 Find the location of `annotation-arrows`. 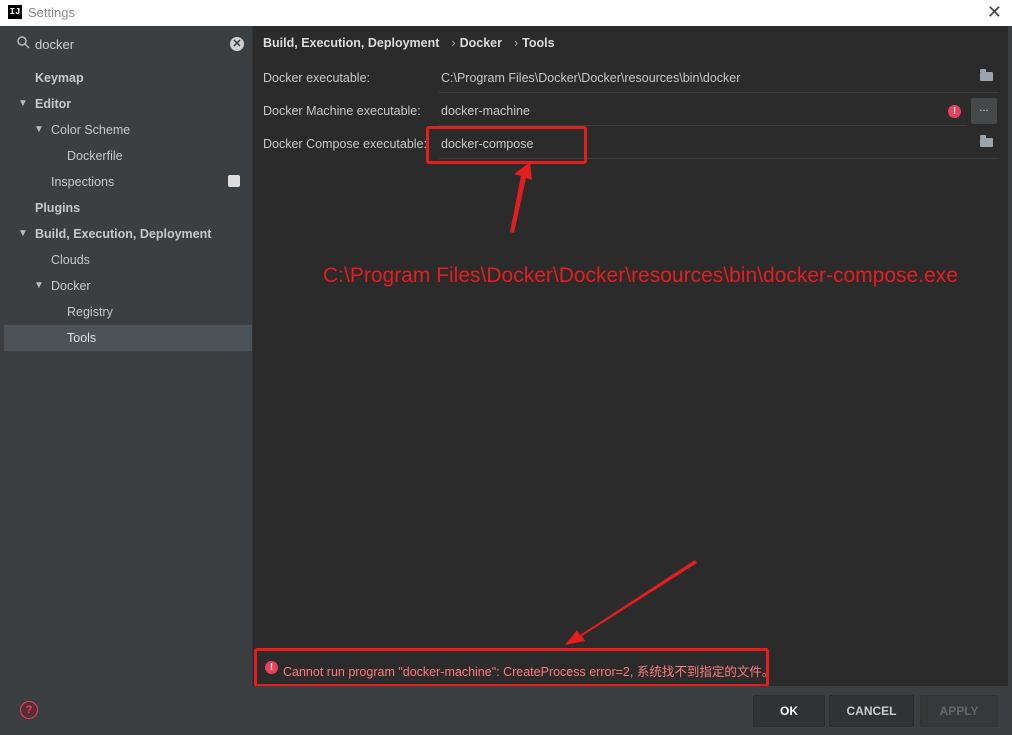

annotation-arrows is located at coordinates (603, 403).